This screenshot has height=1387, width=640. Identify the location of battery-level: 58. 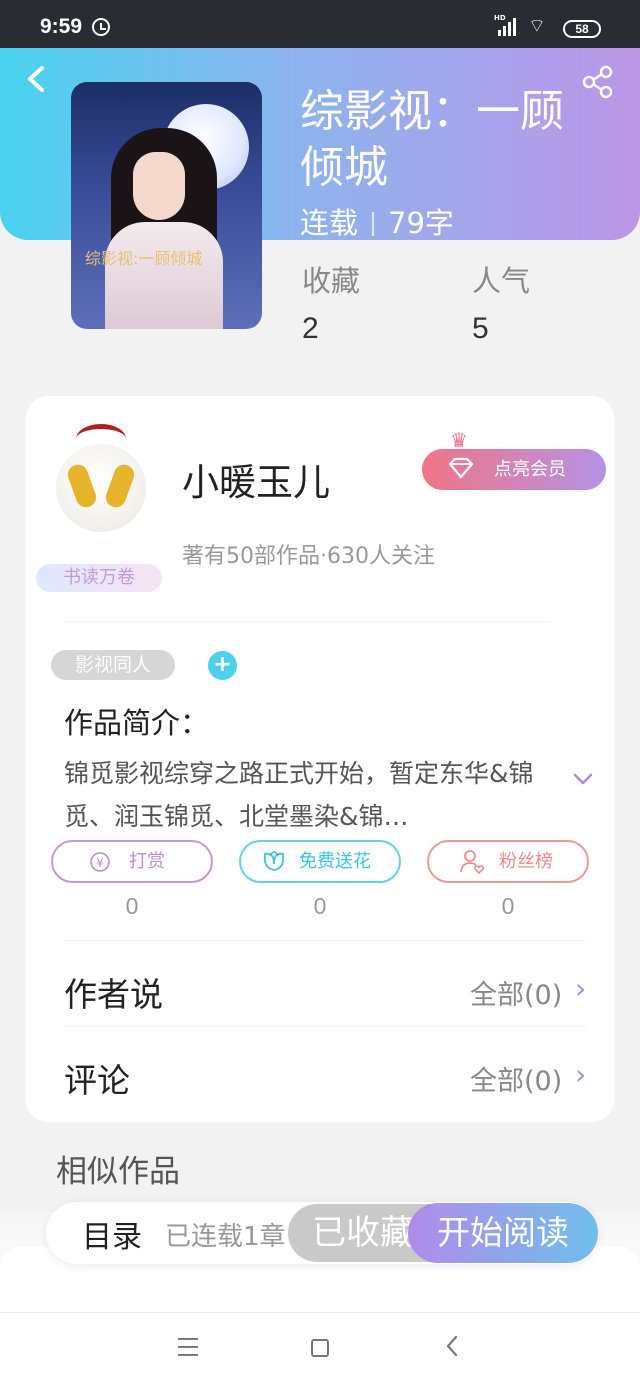
(582, 29).